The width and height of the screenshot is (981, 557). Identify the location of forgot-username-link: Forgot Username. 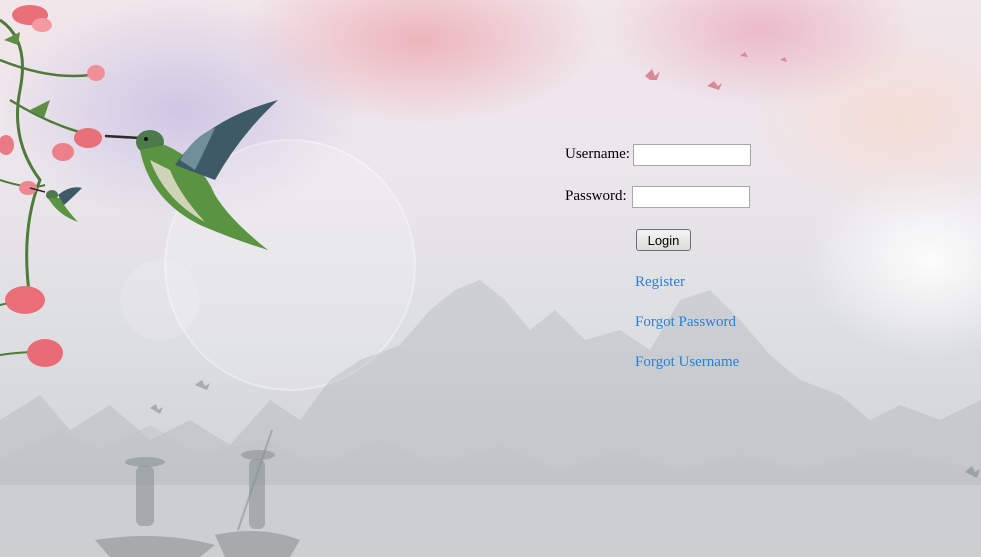
(687, 362).